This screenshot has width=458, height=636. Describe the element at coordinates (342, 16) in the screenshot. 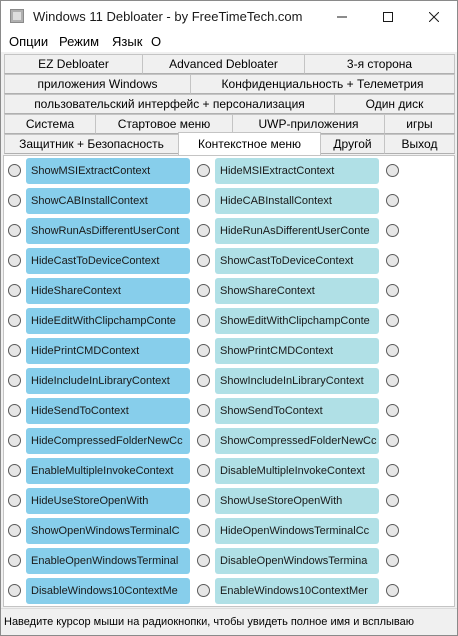

I see `minimize-button` at that location.